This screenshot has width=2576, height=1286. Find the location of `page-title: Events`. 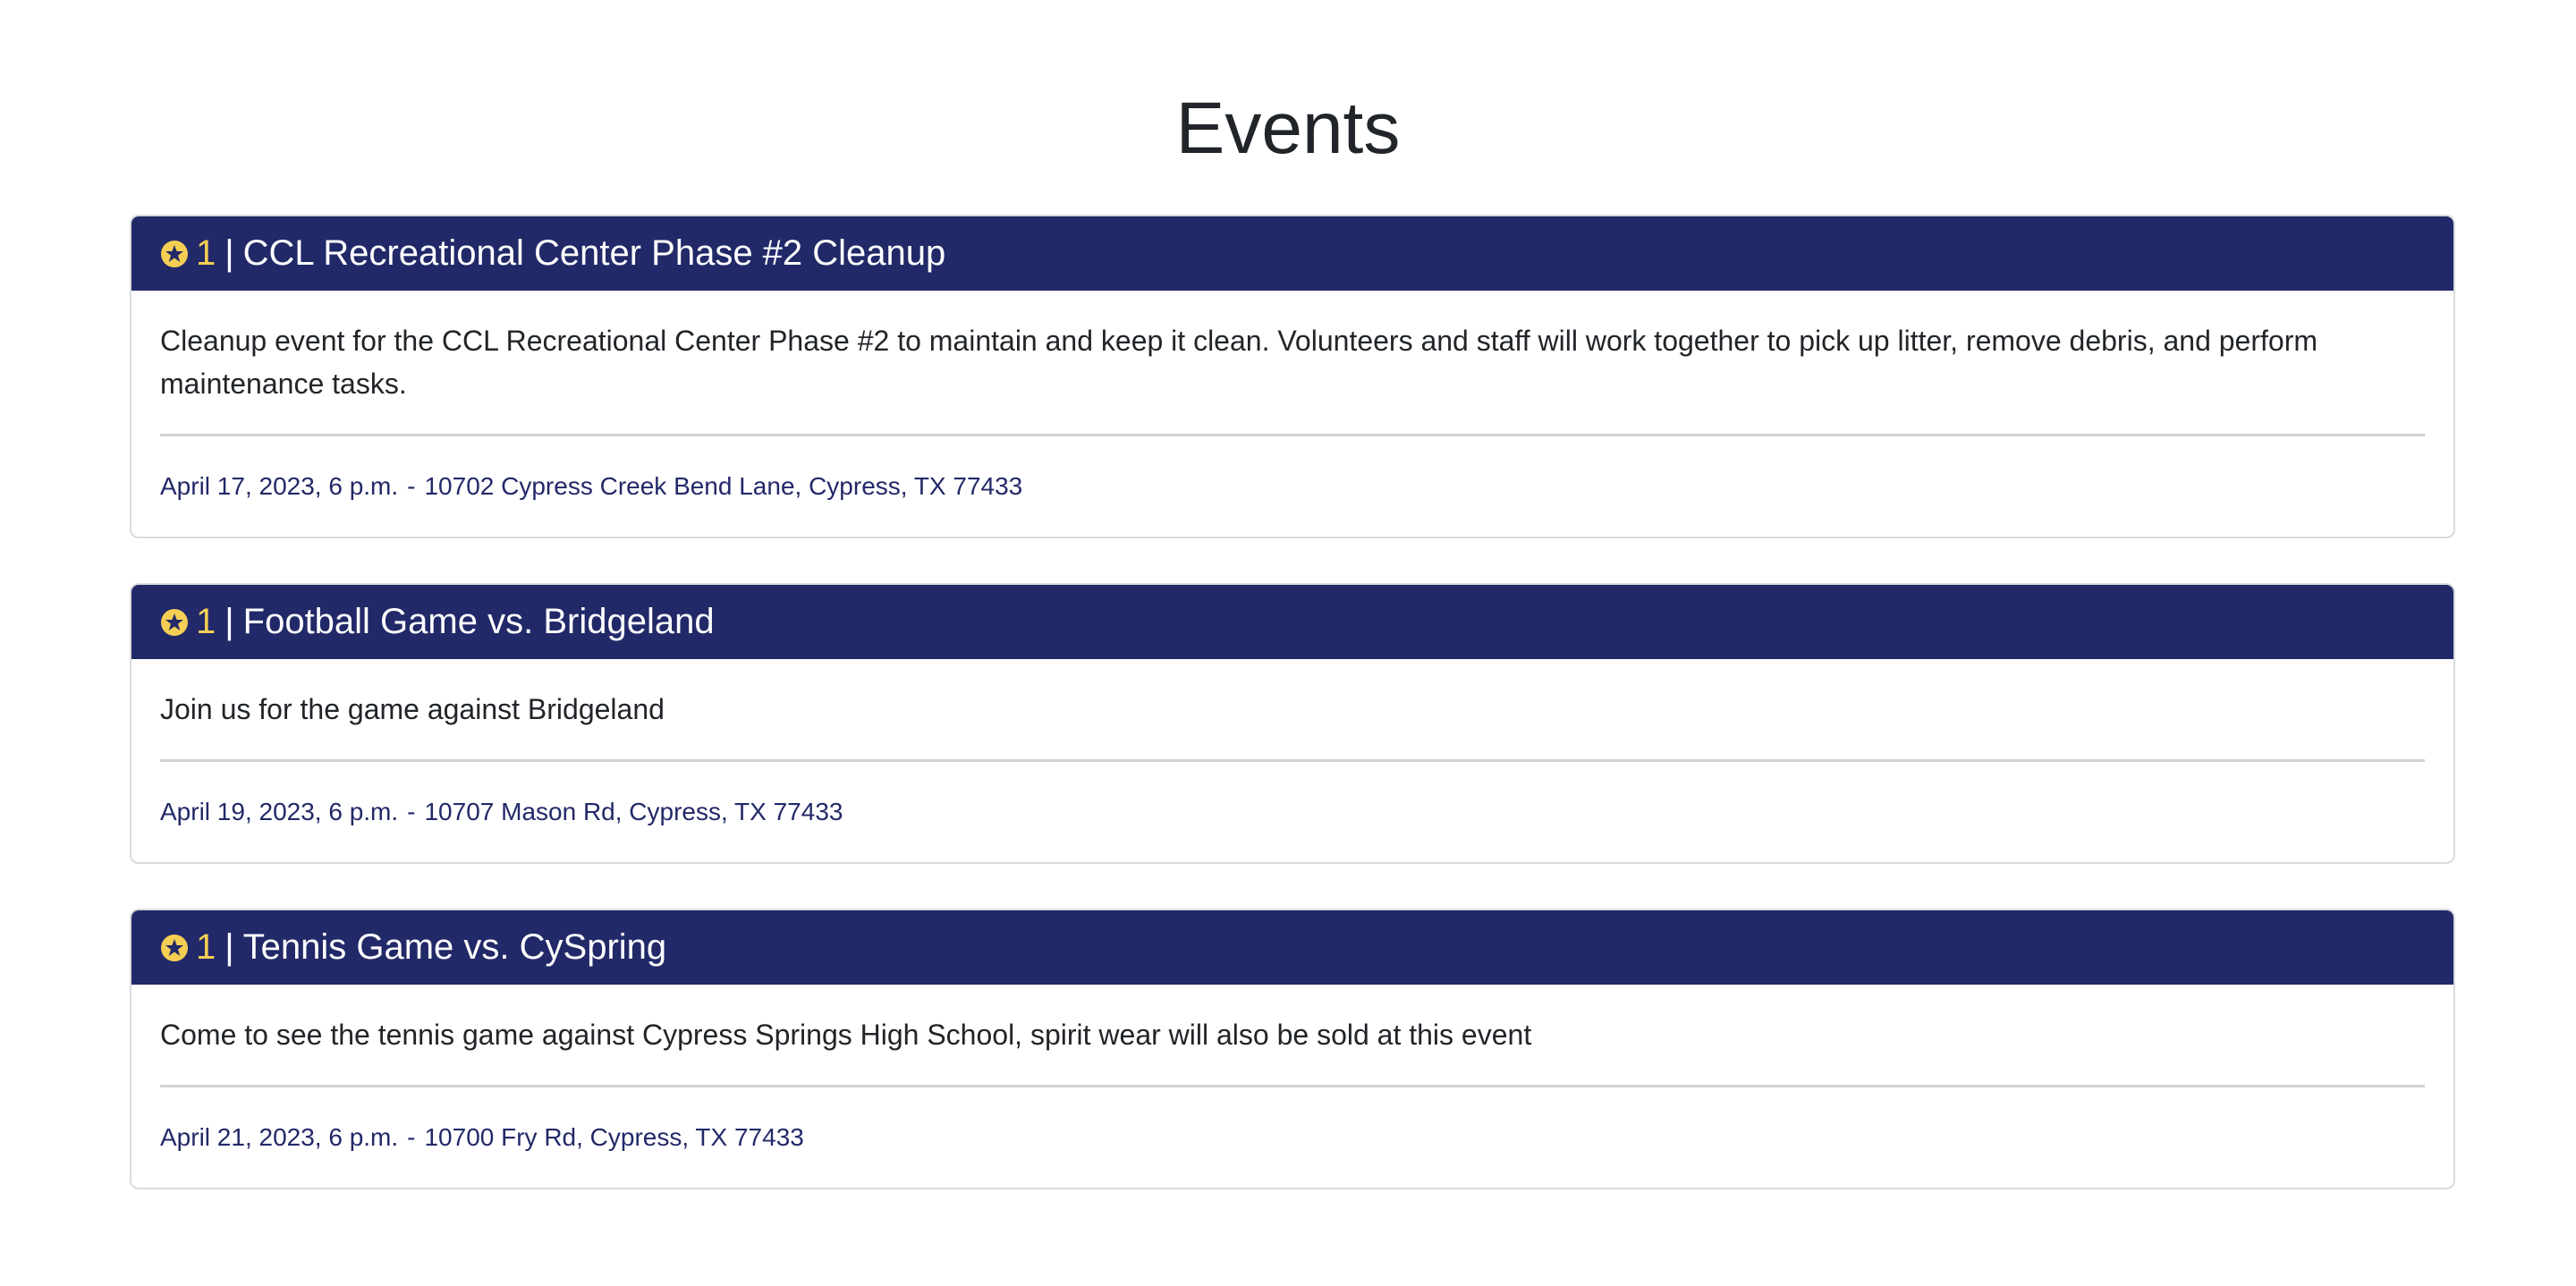

page-title: Events is located at coordinates (1288, 128).